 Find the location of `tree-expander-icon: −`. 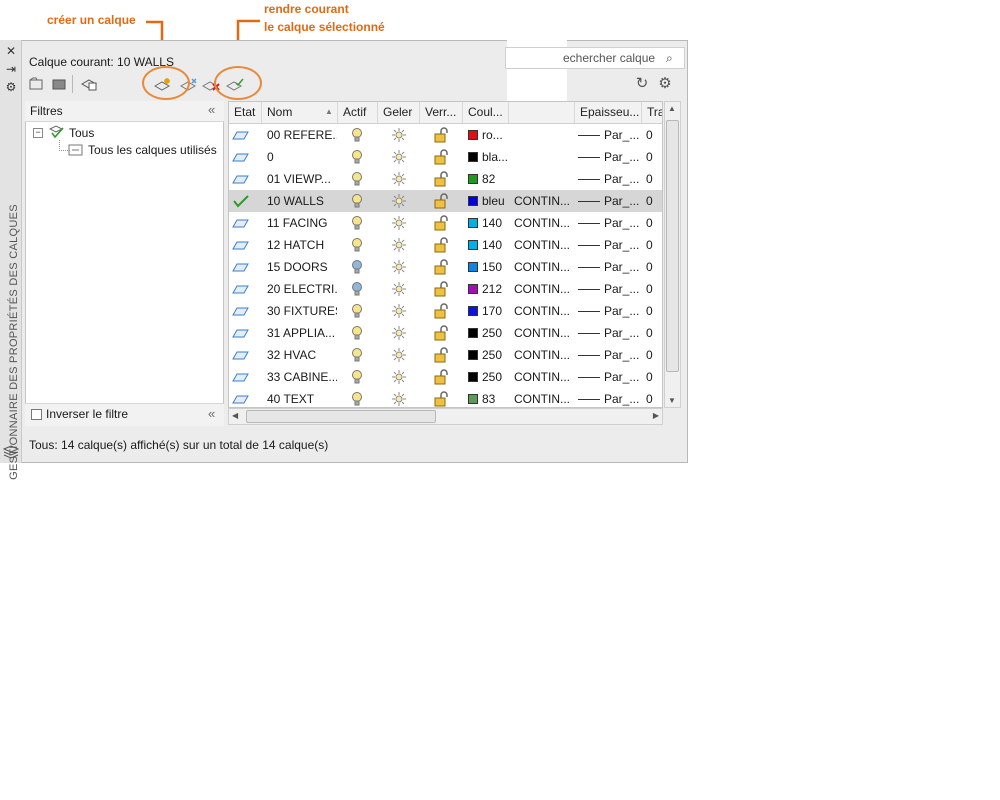

tree-expander-icon: − is located at coordinates (38, 133).